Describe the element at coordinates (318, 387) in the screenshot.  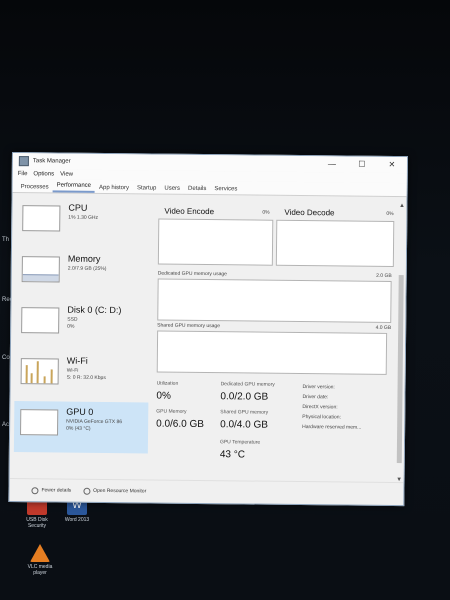
I see `detail-driver-version: Driver version:` at that location.